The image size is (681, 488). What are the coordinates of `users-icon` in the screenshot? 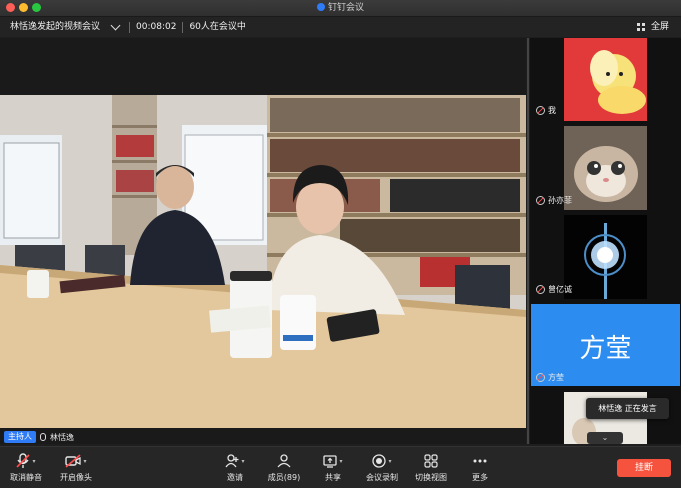 It's located at (284, 461).